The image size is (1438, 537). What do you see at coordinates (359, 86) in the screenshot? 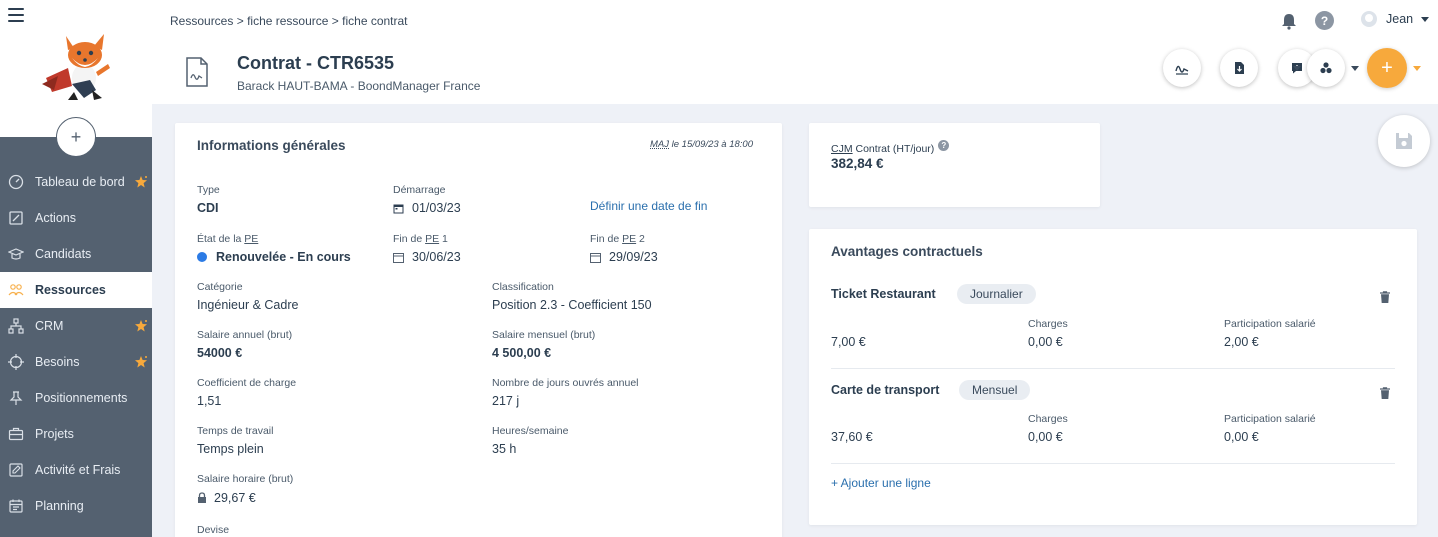
I see `page-subtitle: Barack HAUT-BAMA - BoondManager France` at bounding box center [359, 86].